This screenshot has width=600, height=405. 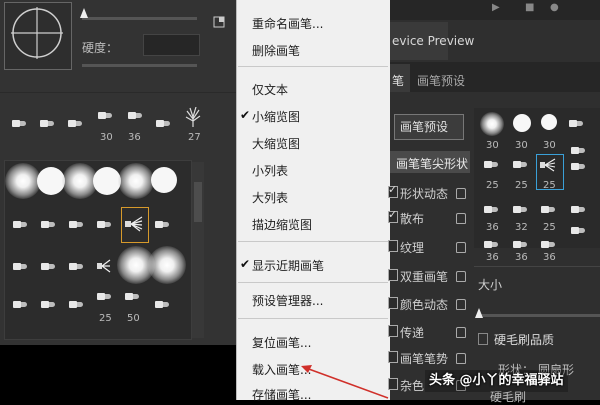 I want to click on menu-item-small-list: 小列表, so click(x=270, y=170).